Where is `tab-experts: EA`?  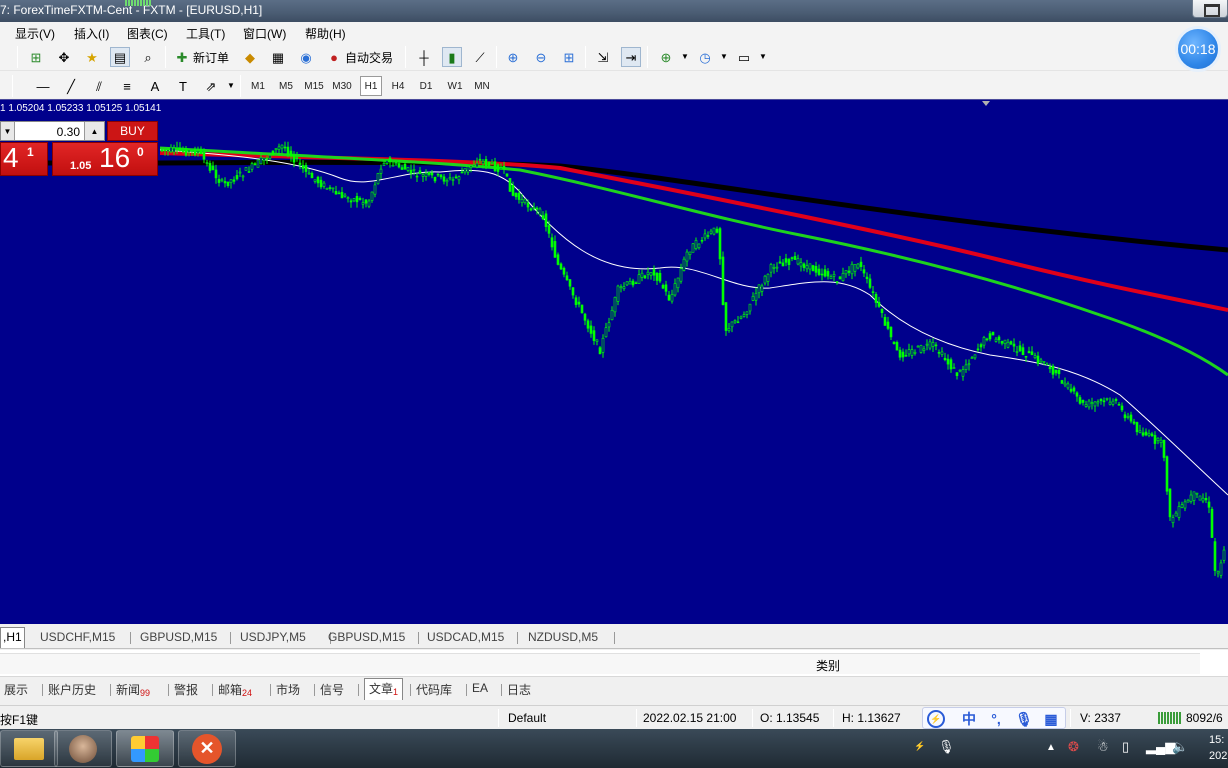
tab-experts: EA is located at coordinates (480, 688).